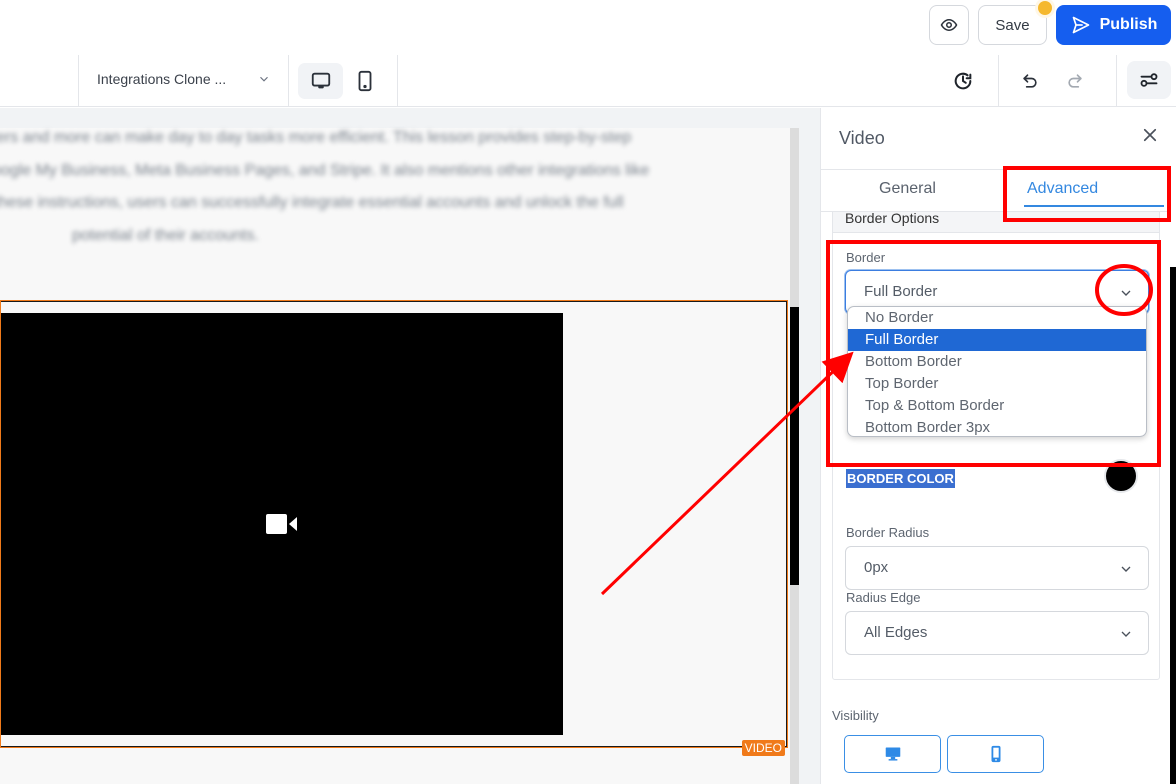 The width and height of the screenshot is (1176, 784). Describe the element at coordinates (1094, 206) in the screenshot. I see `active-tab-indicator` at that location.